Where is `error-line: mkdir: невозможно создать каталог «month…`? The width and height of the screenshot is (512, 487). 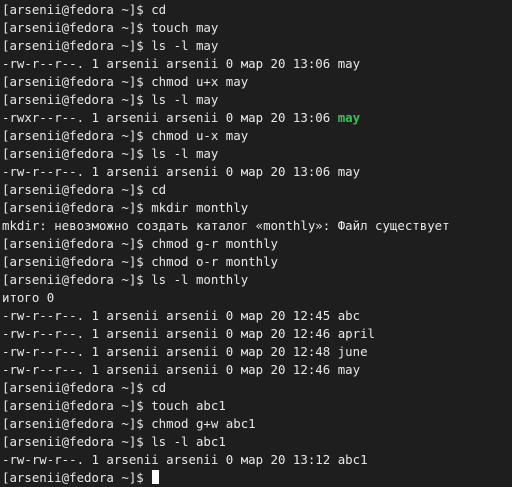
error-line: mkdir: невозможно создать каталог «month… is located at coordinates (226, 225).